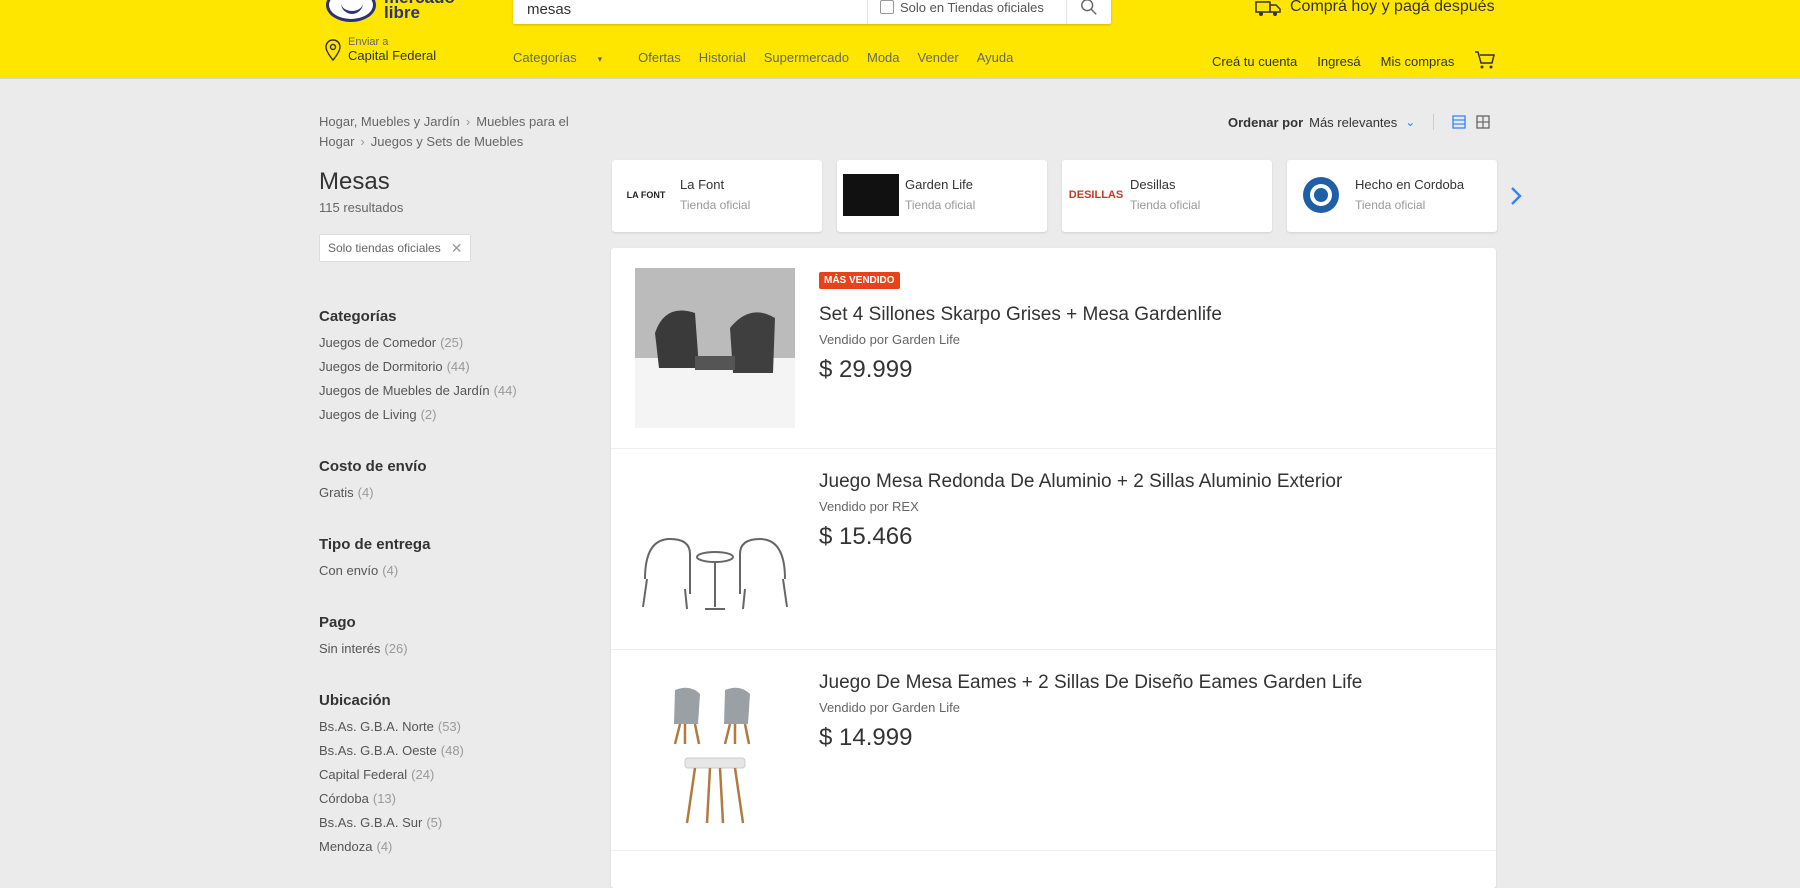 This screenshot has height=888, width=1800. Describe the element at coordinates (1459, 122) in the screenshot. I see `list-view-icon` at that location.